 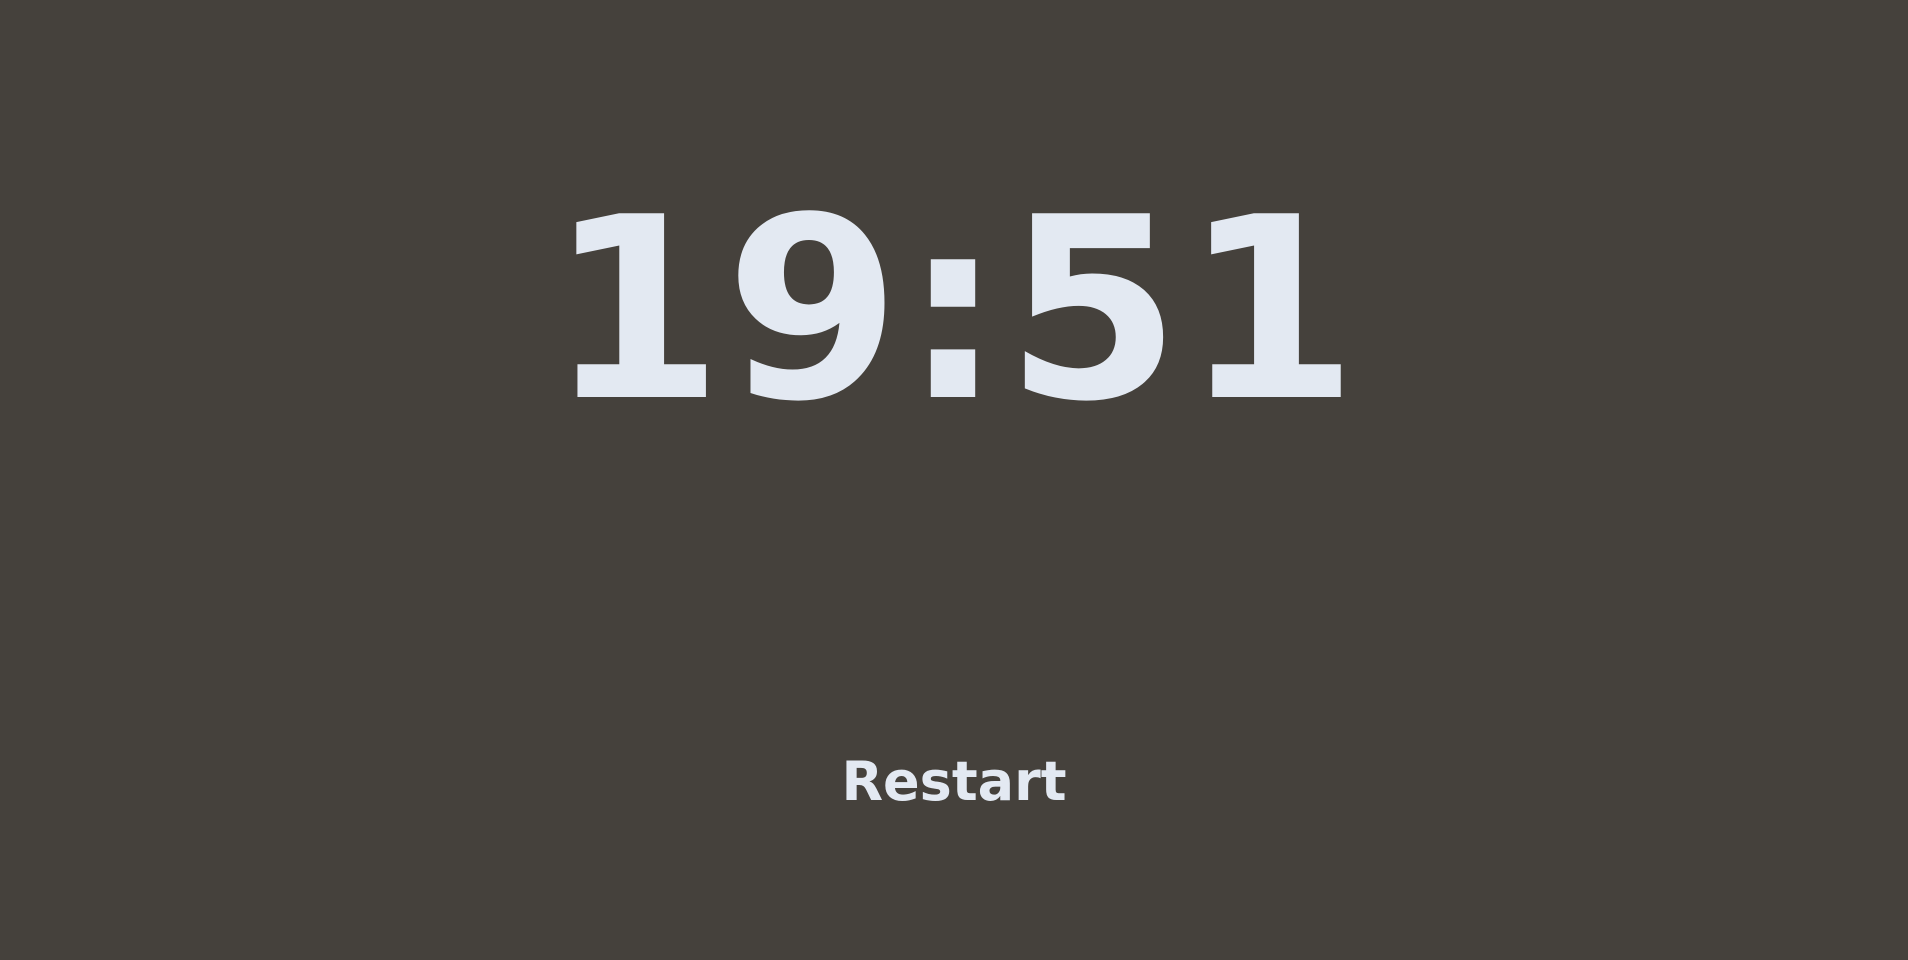 I want to click on restart-button: Restart, so click(x=954, y=782).